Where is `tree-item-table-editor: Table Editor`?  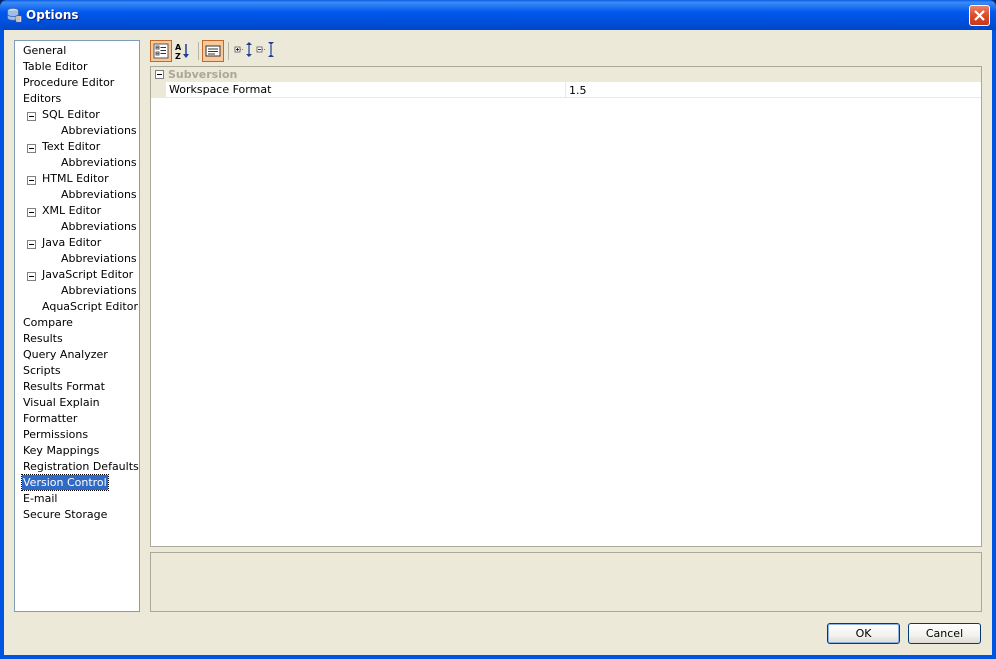 tree-item-table-editor: Table Editor is located at coordinates (55, 66).